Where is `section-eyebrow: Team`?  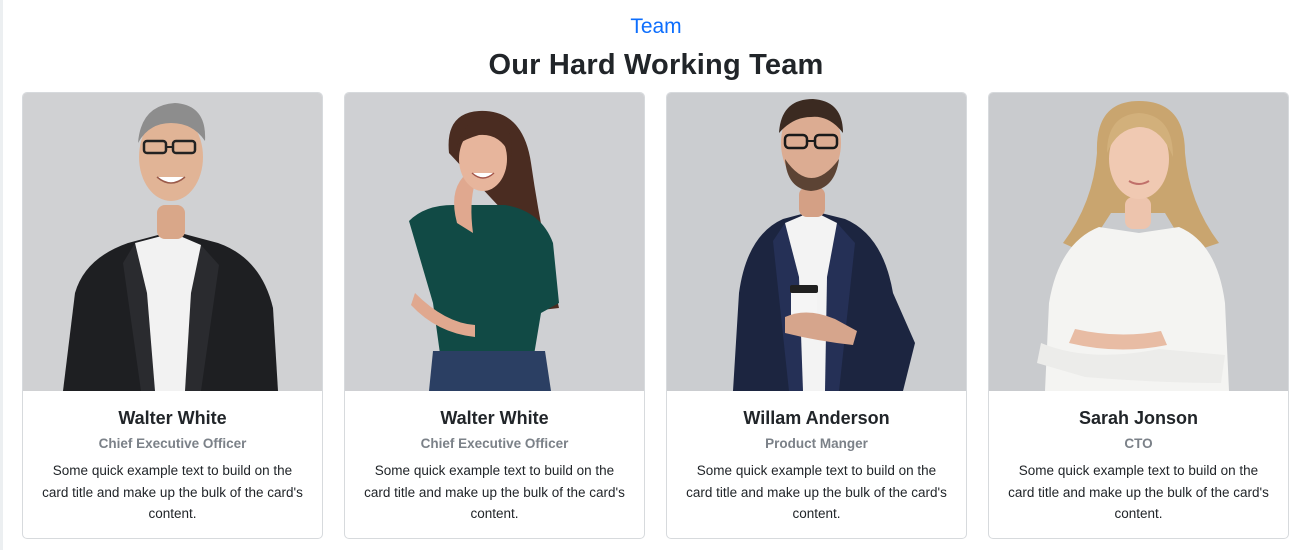 section-eyebrow: Team is located at coordinates (656, 26).